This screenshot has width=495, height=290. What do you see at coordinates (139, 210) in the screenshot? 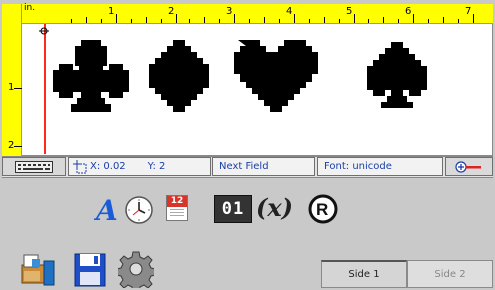
I see `clock-icon` at bounding box center [139, 210].